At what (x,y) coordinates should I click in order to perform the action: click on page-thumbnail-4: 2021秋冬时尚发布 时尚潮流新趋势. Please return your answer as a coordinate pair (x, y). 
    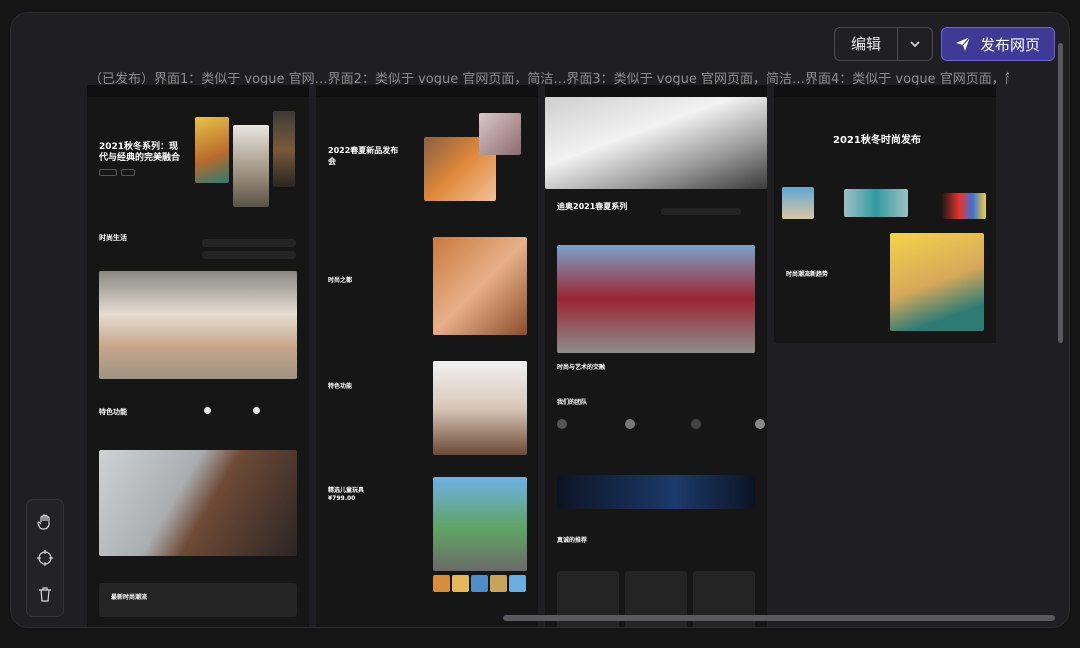
    Looking at the image, I should click on (885, 214).